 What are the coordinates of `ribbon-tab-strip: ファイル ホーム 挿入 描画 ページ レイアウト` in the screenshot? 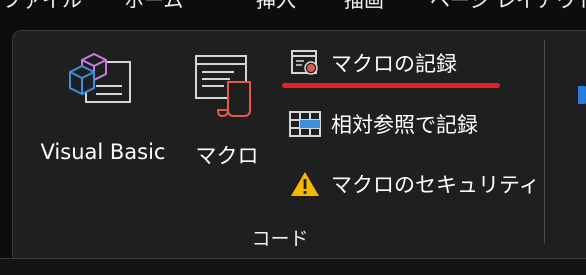 It's located at (293, 7).